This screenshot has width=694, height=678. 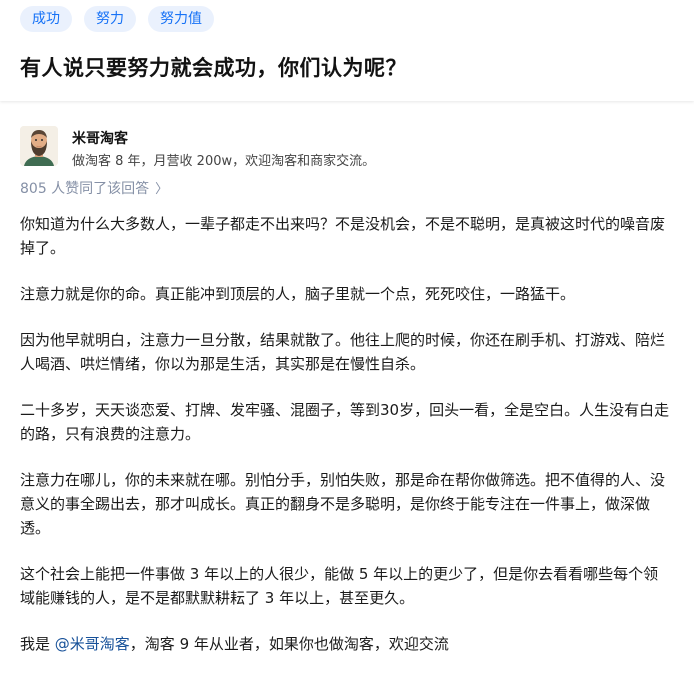 I want to click on upvote-count: 805 人赞同了该回答〉, so click(x=94, y=188).